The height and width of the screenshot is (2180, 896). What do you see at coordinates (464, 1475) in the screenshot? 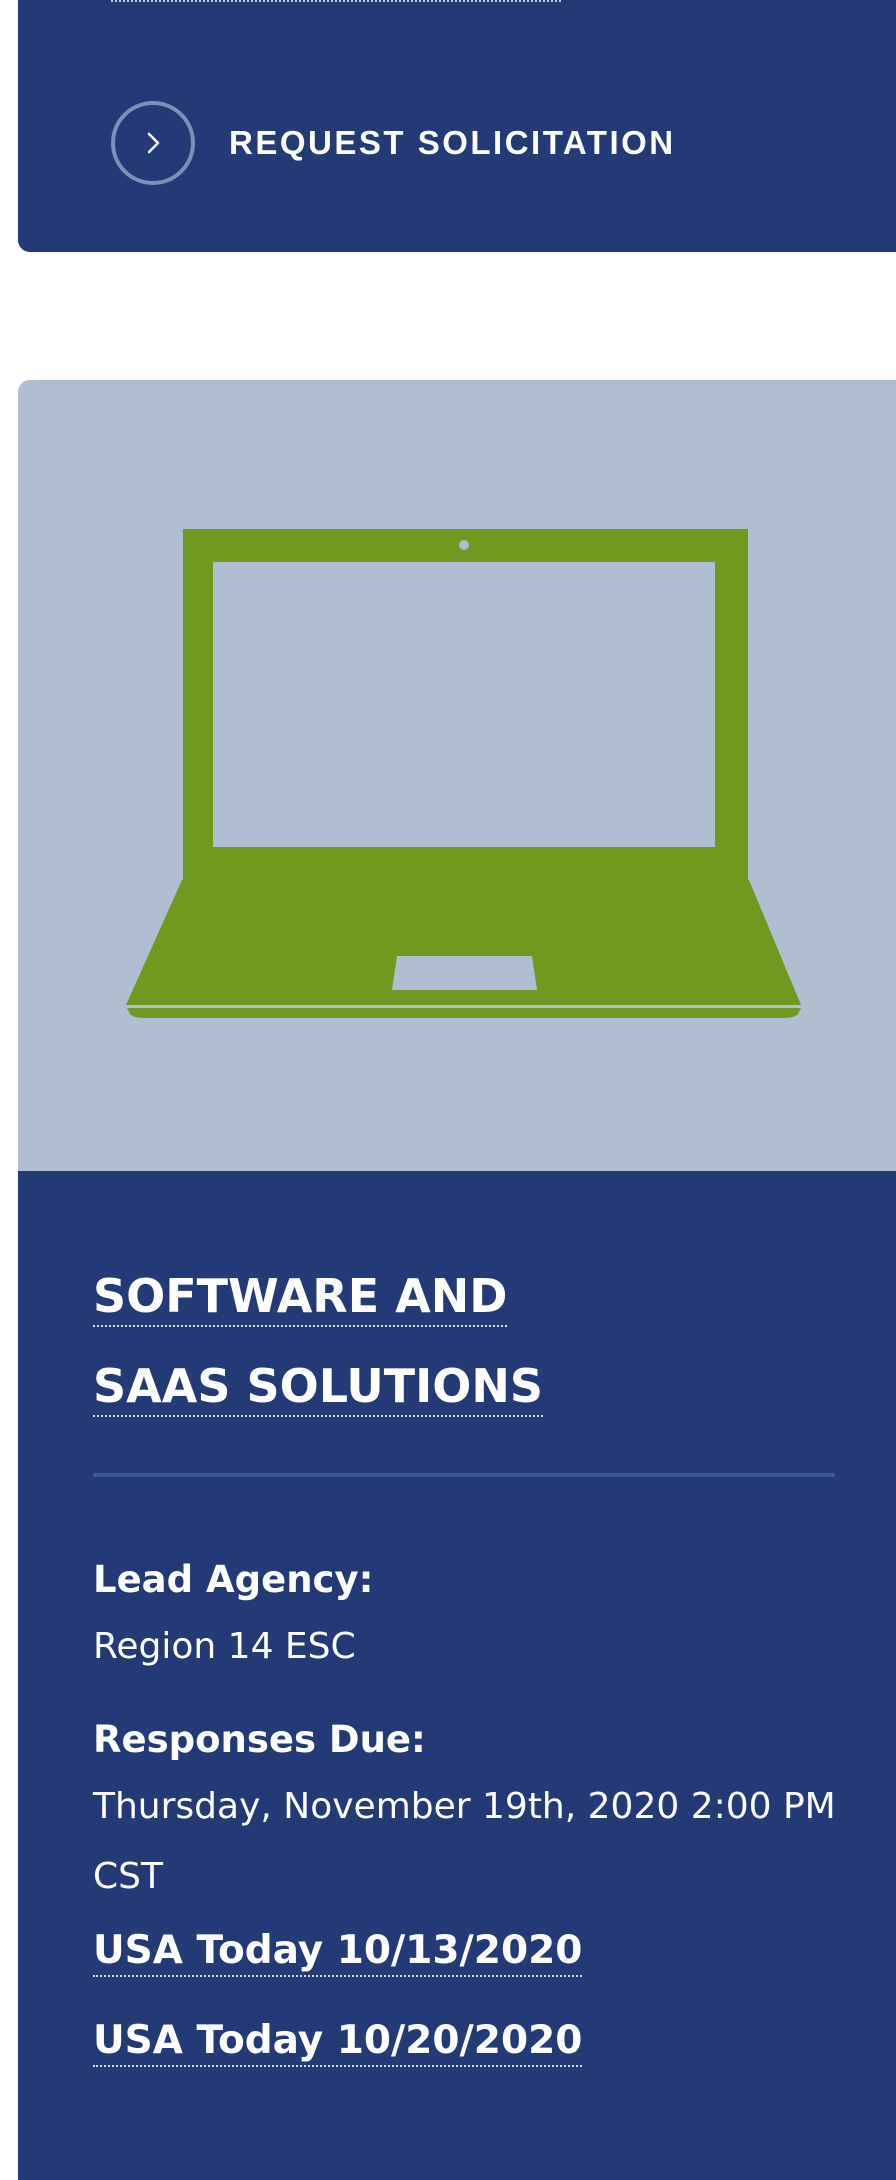
I see `divider` at bounding box center [464, 1475].